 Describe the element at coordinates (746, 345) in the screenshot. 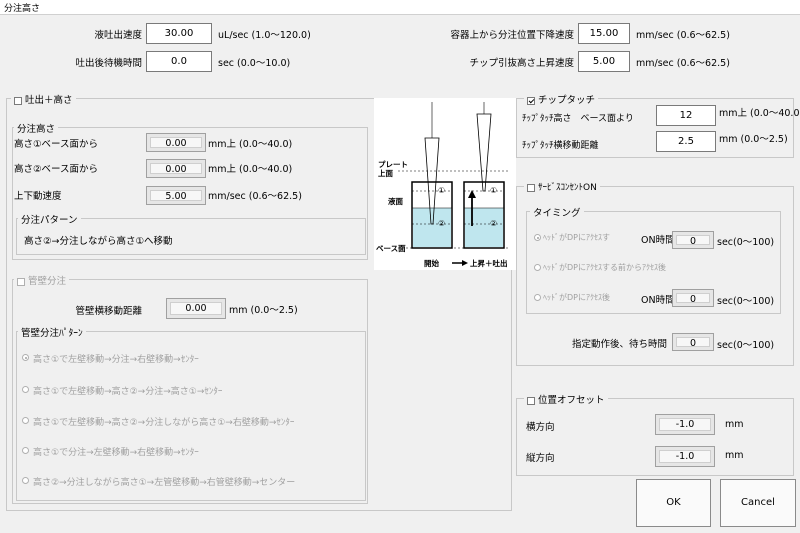

I see `wait-time-unit: sec(0〜100)` at that location.